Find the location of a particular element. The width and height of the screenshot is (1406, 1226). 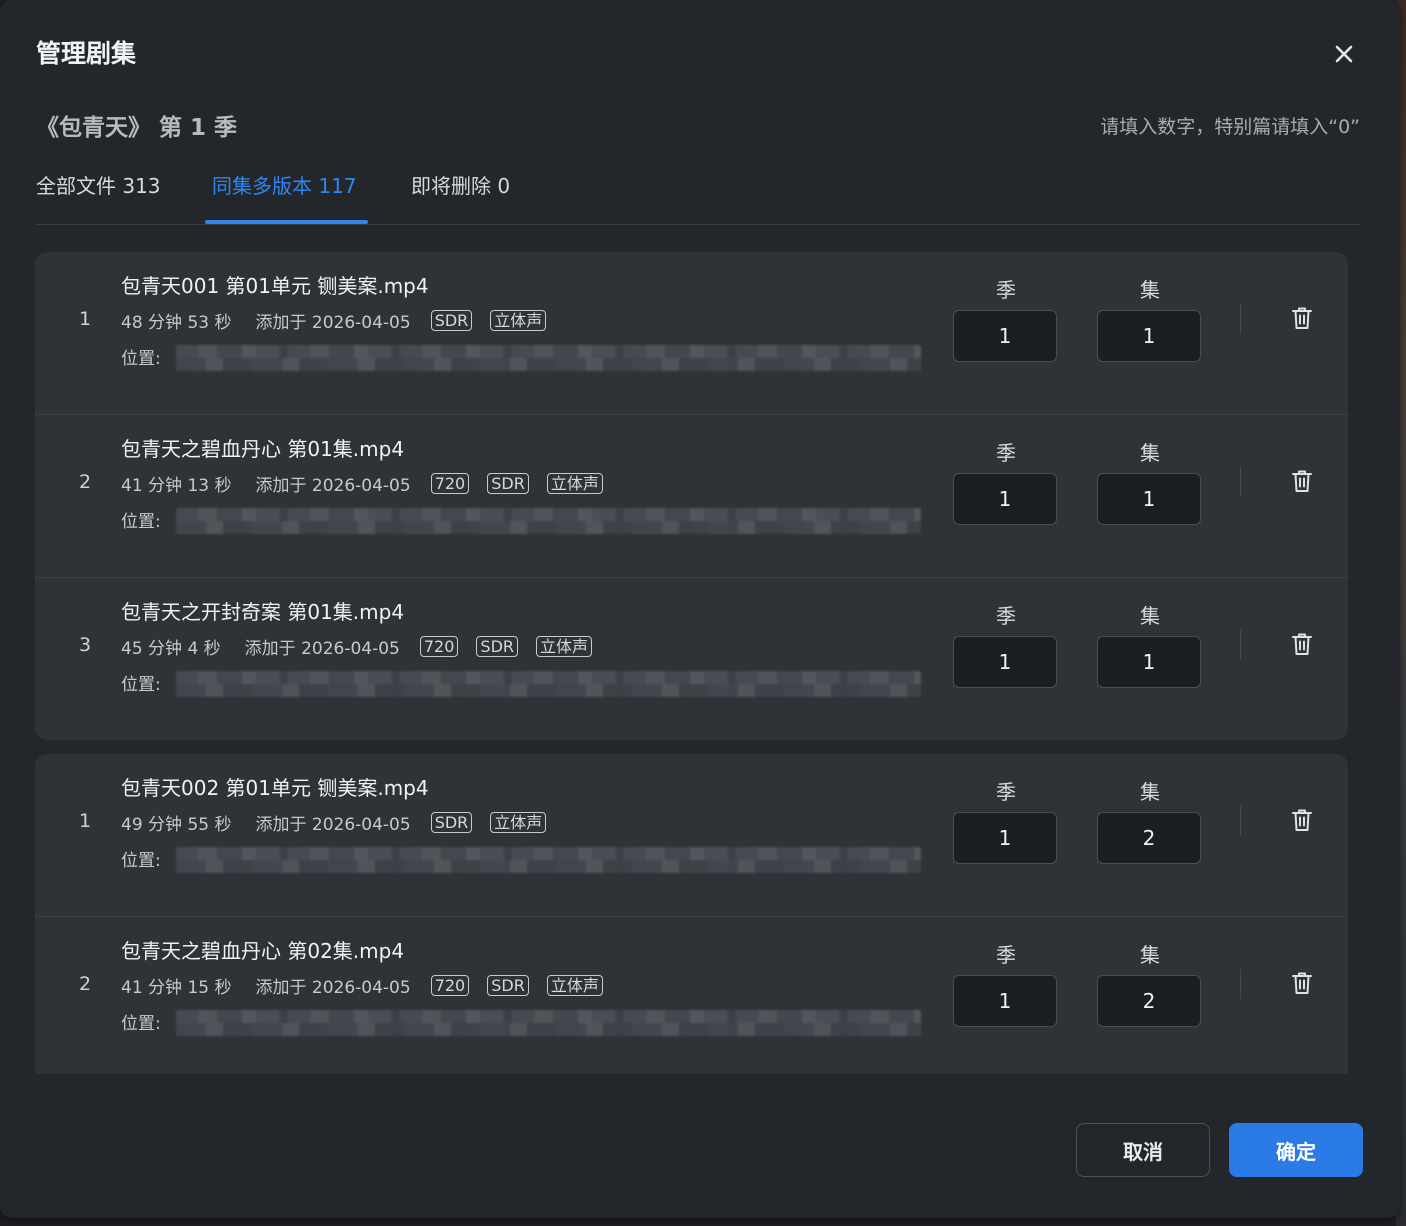

file-meta: 45 分钟 4 秒 添加于 2026-04-05 720 SDR 立体声 is located at coordinates (357, 646).